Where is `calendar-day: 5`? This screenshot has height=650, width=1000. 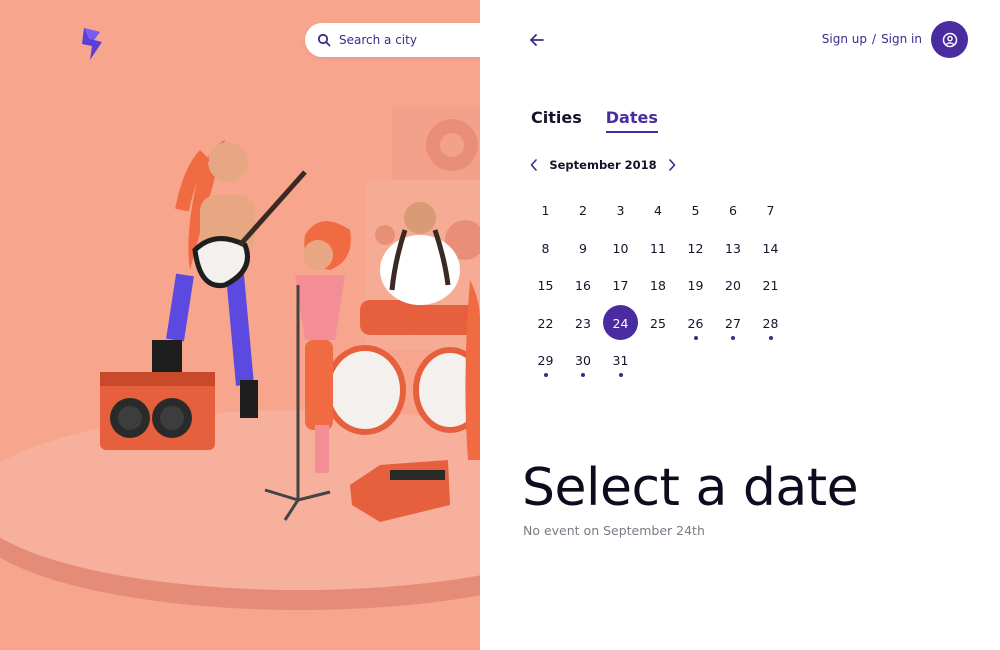 calendar-day: 5 is located at coordinates (695, 210).